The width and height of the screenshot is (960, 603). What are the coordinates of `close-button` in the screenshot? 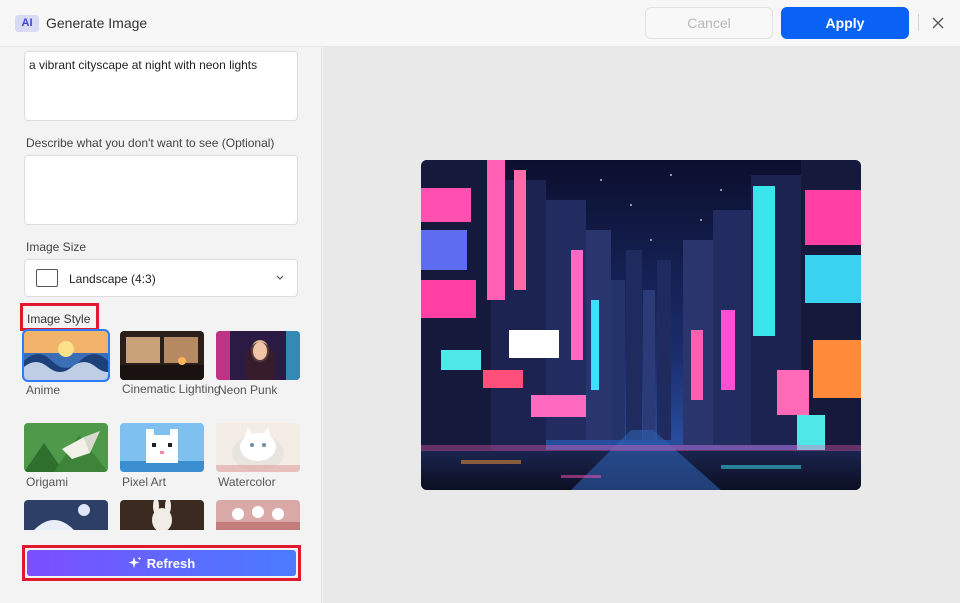 It's located at (938, 23).